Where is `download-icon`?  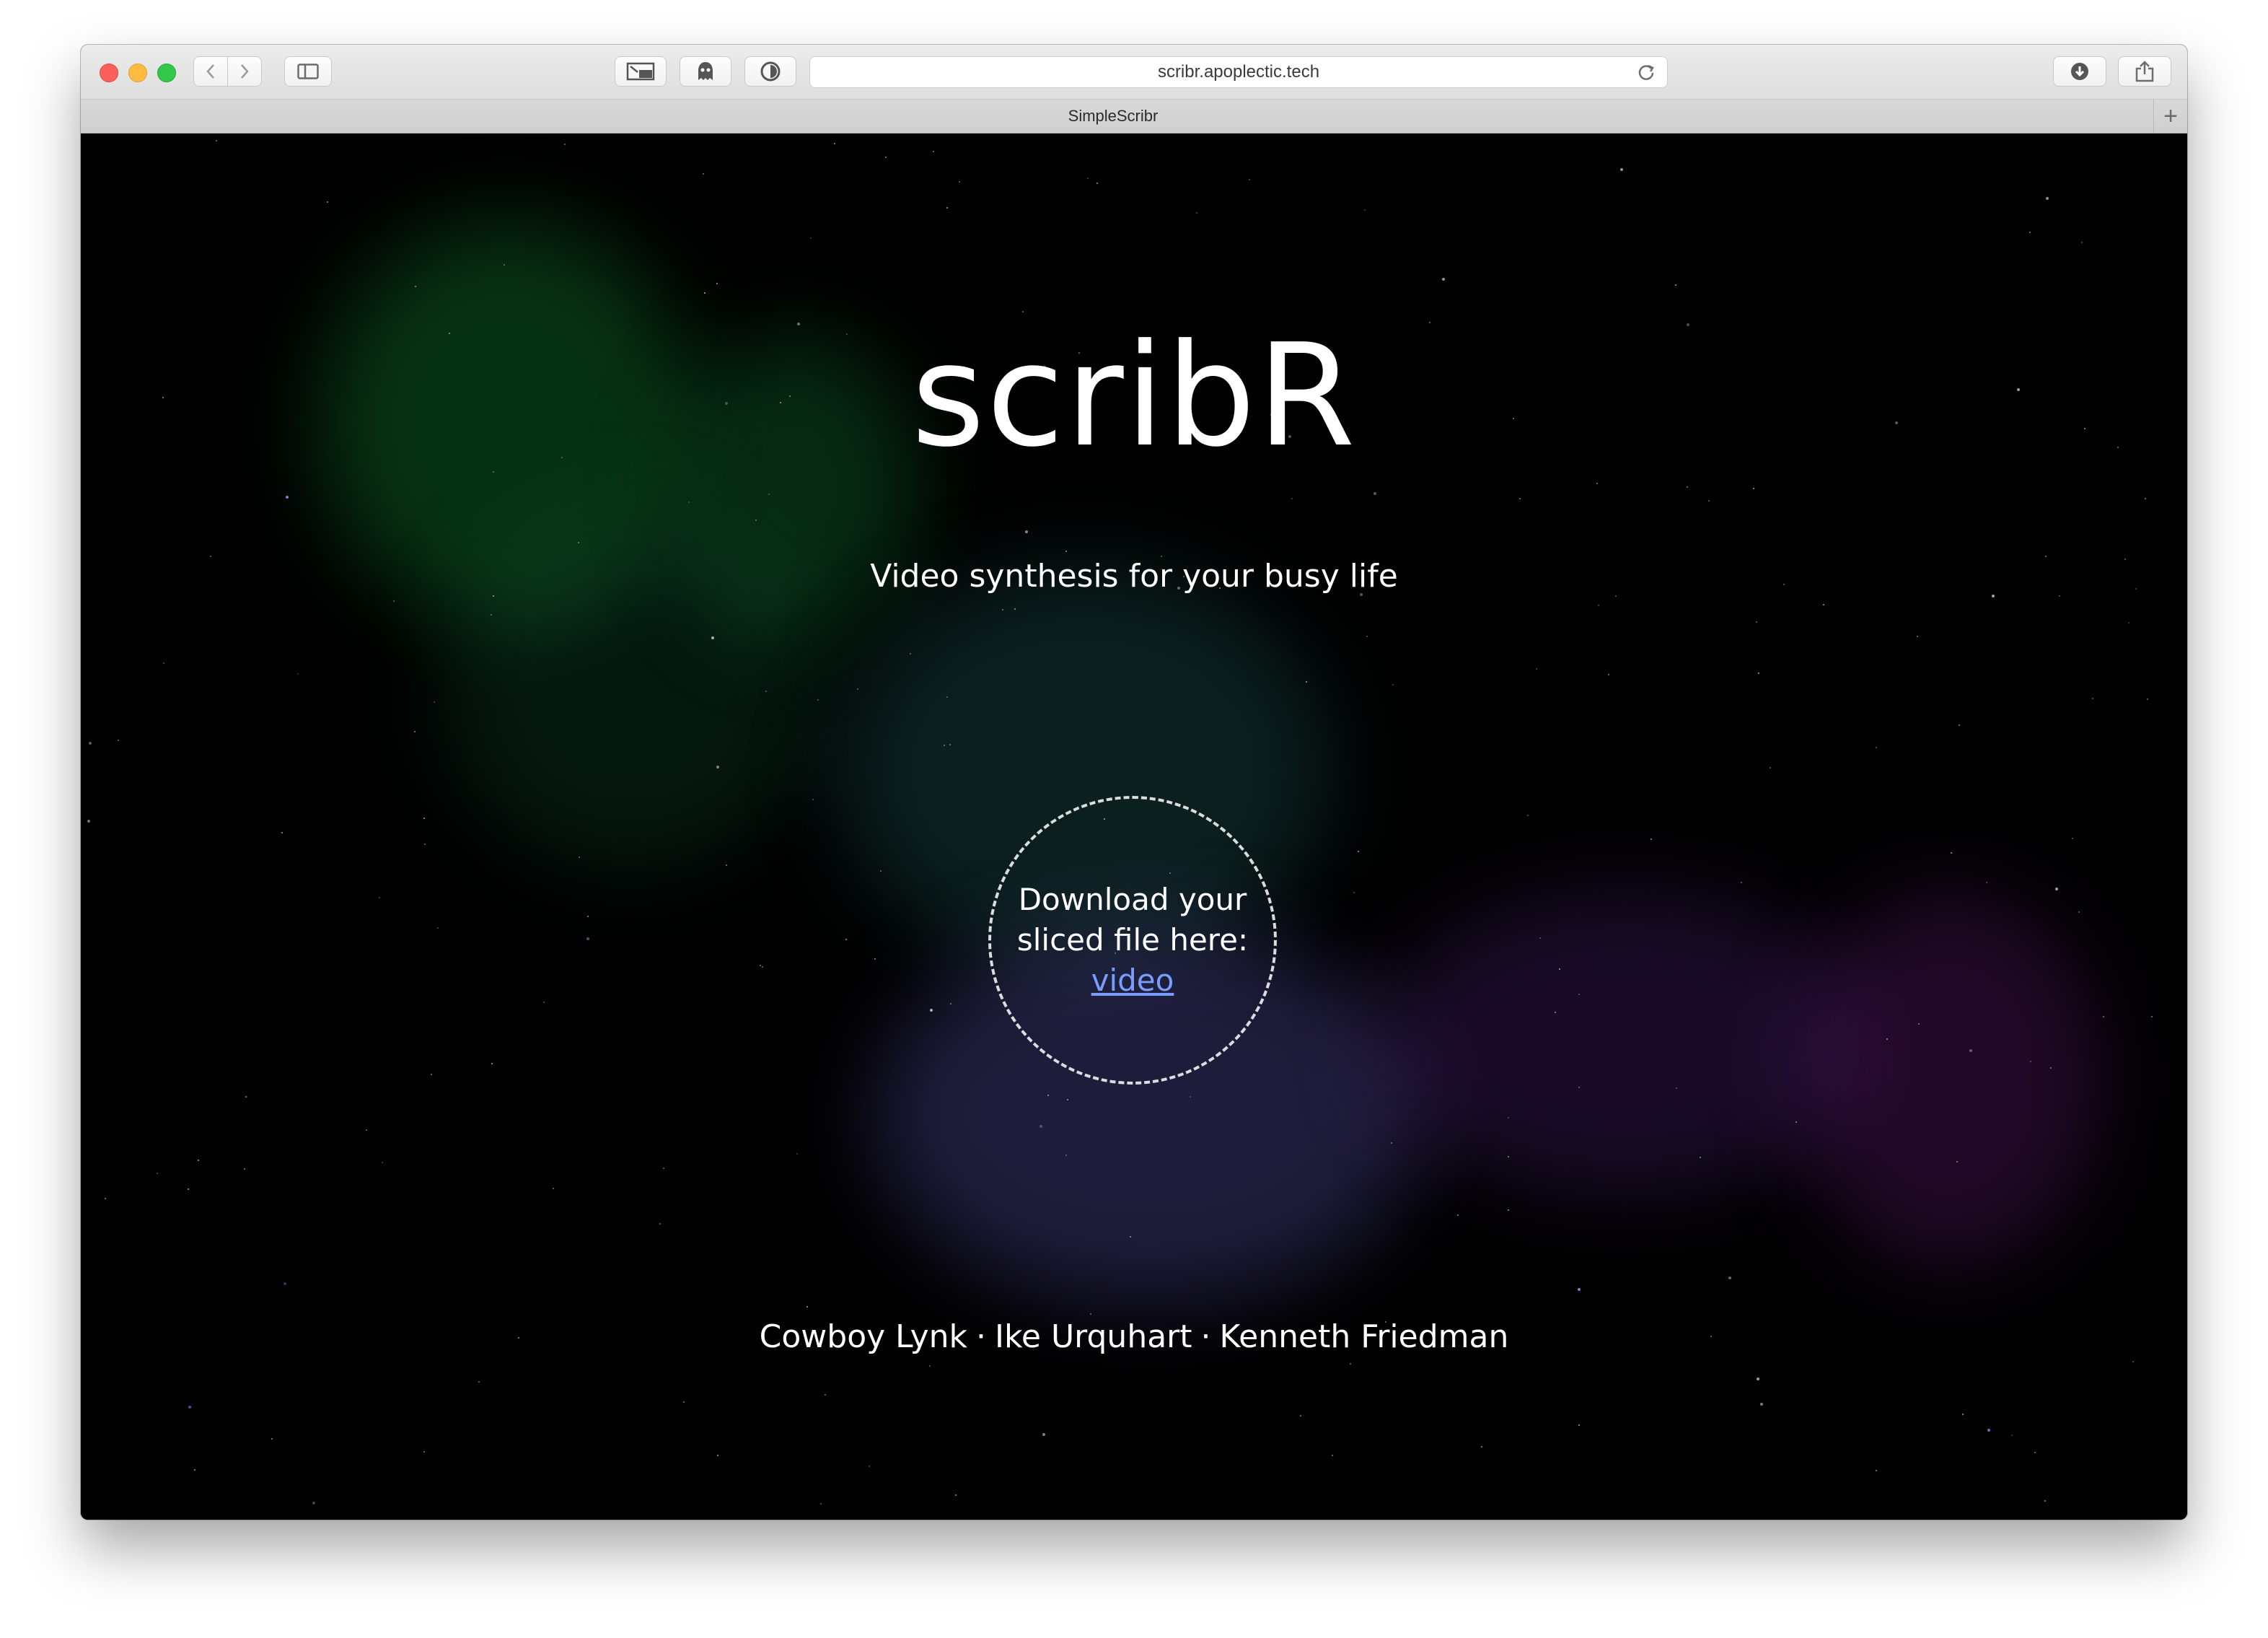
download-icon is located at coordinates (2079, 71).